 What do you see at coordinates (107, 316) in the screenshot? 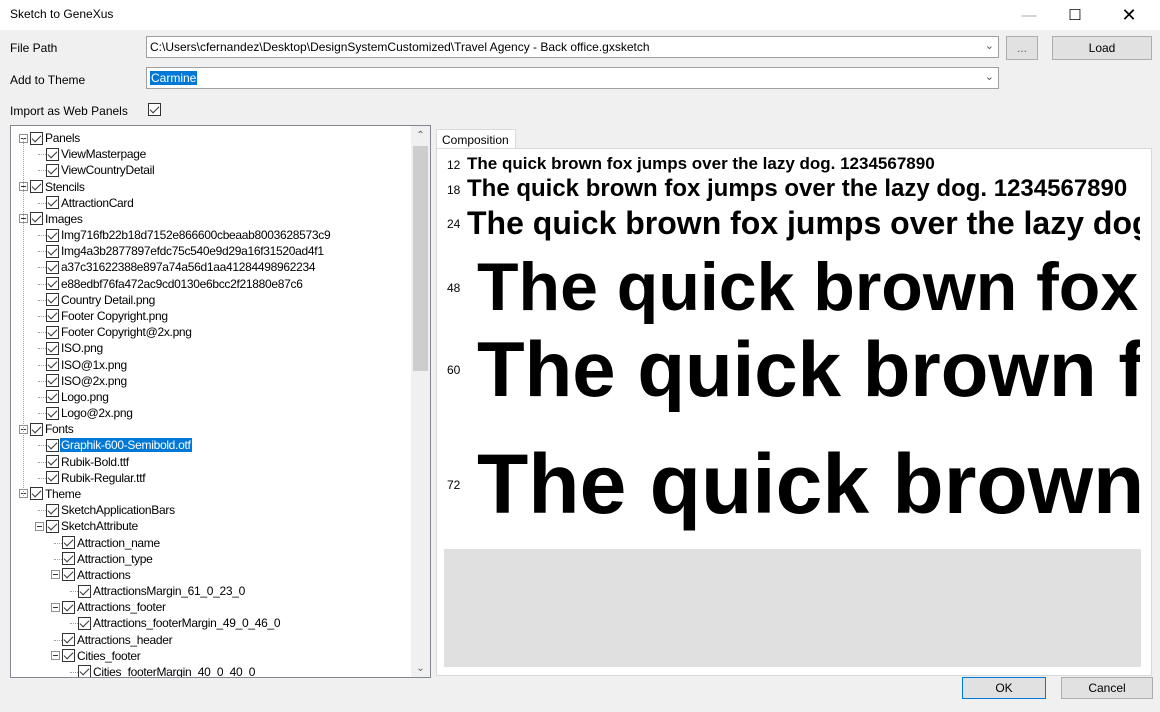
I see `tree-leaf: Footer Copyright.png` at bounding box center [107, 316].